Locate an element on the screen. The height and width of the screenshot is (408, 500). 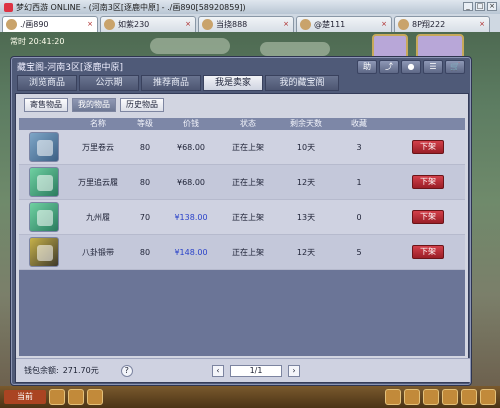
record-icon: ● is located at coordinates (411, 67).